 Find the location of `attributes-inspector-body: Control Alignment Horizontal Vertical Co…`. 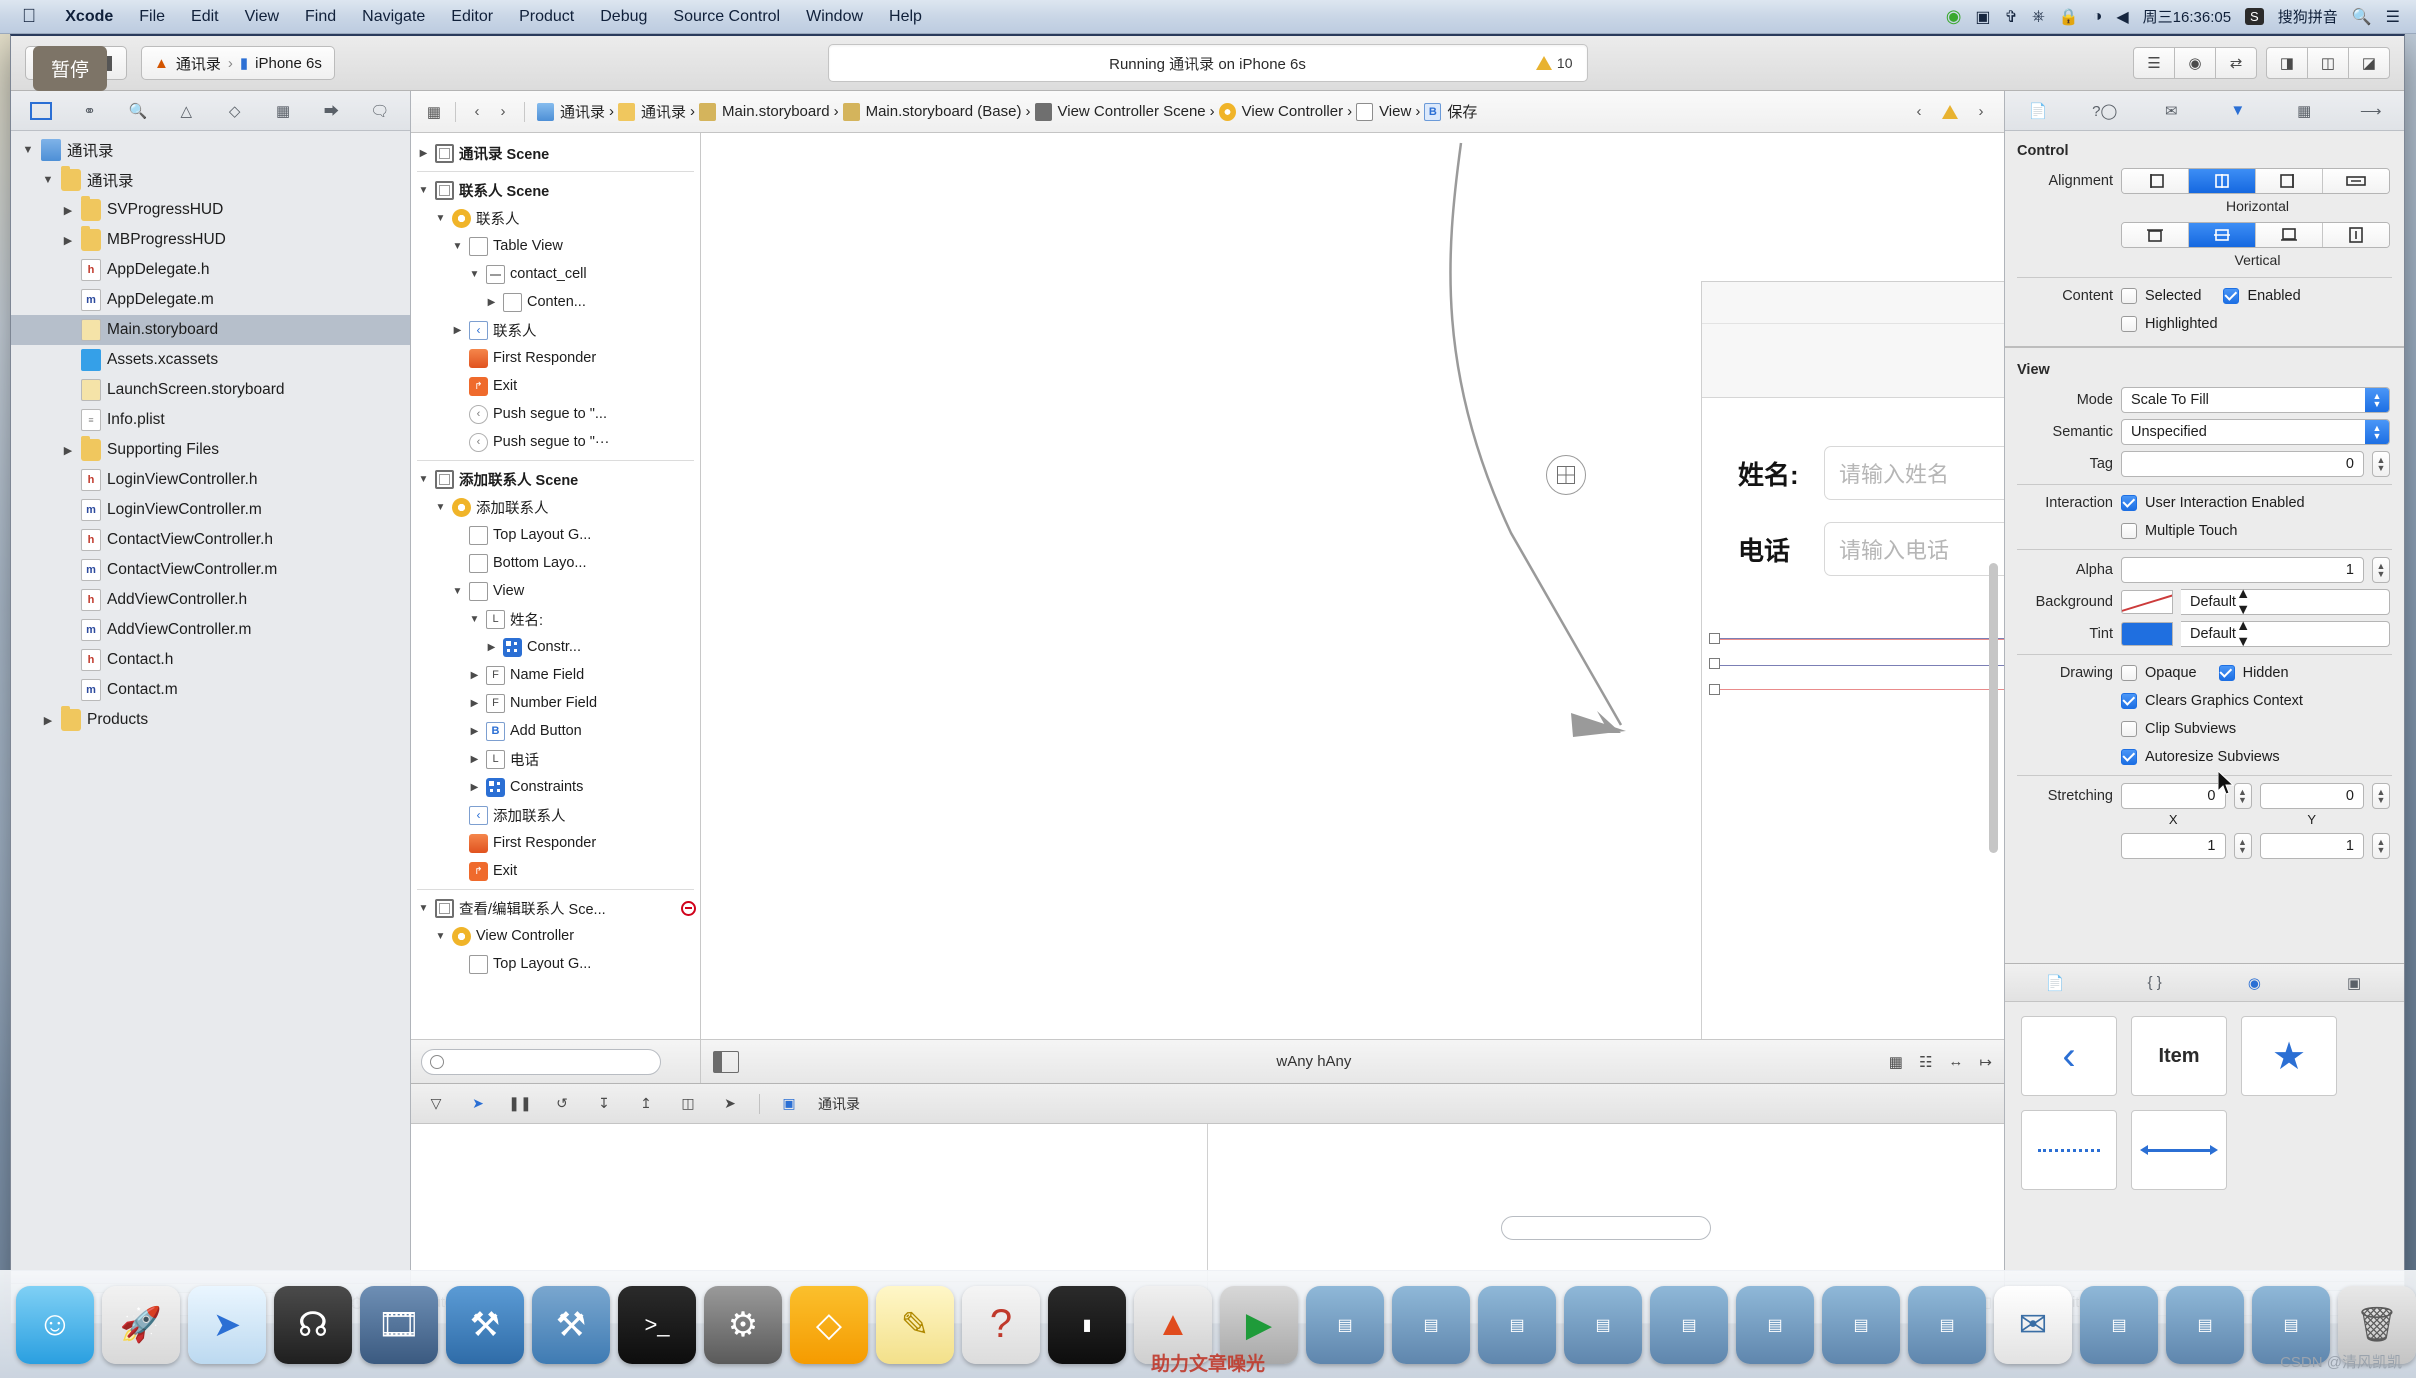

attributes-inspector-body: Control Alignment Horizontal Vertical Co… is located at coordinates (2204, 547).